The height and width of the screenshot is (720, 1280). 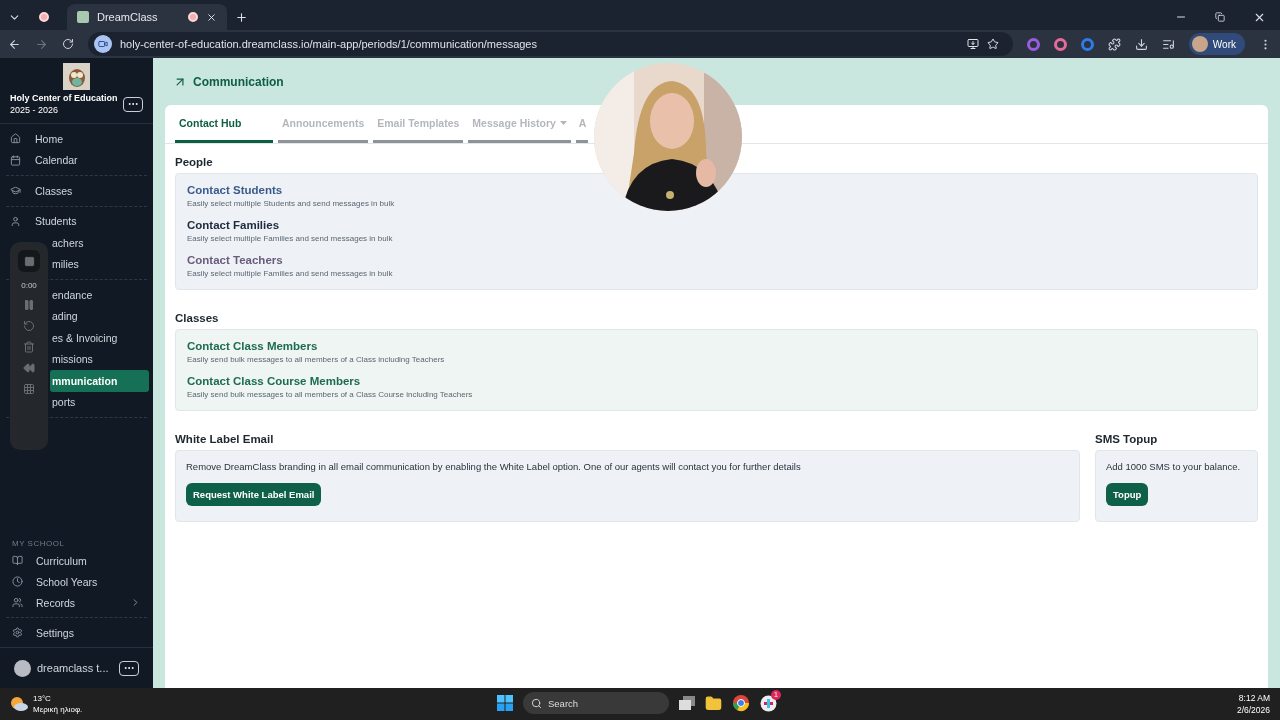 What do you see at coordinates (41, 44) in the screenshot?
I see `forward-icon` at bounding box center [41, 44].